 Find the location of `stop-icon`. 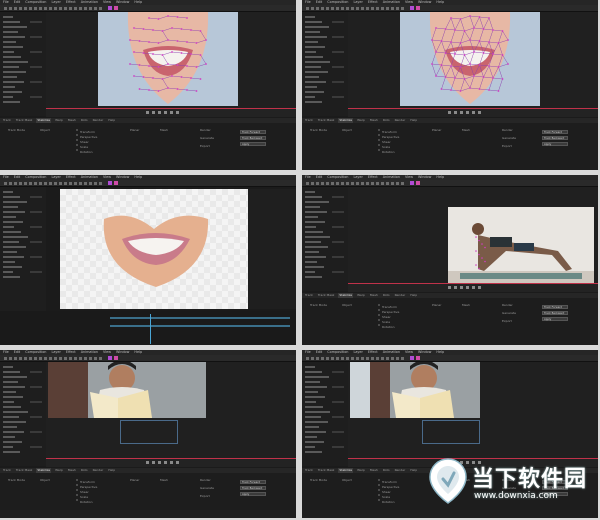

stop-icon is located at coordinates (479, 287).